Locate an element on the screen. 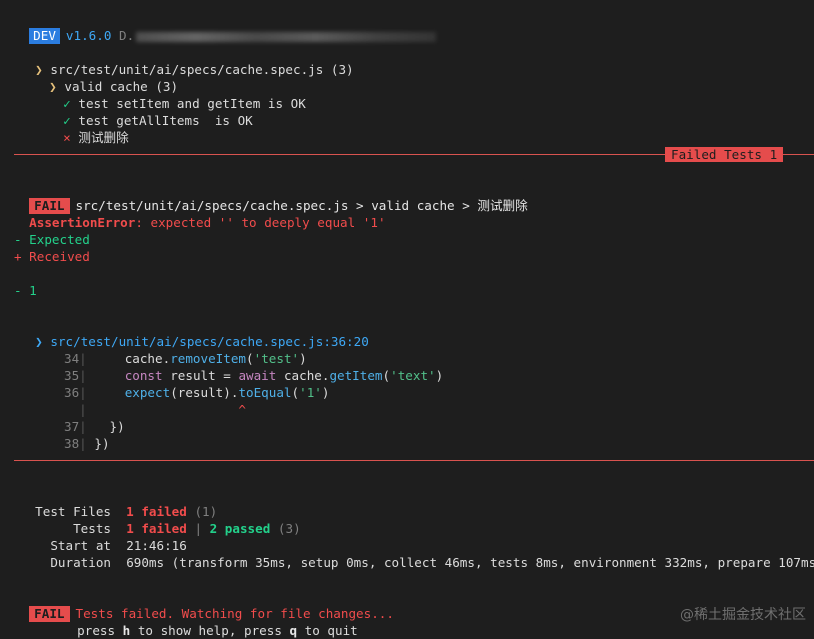 The image size is (814, 639). summary-label: Duration is located at coordinates (81, 562).